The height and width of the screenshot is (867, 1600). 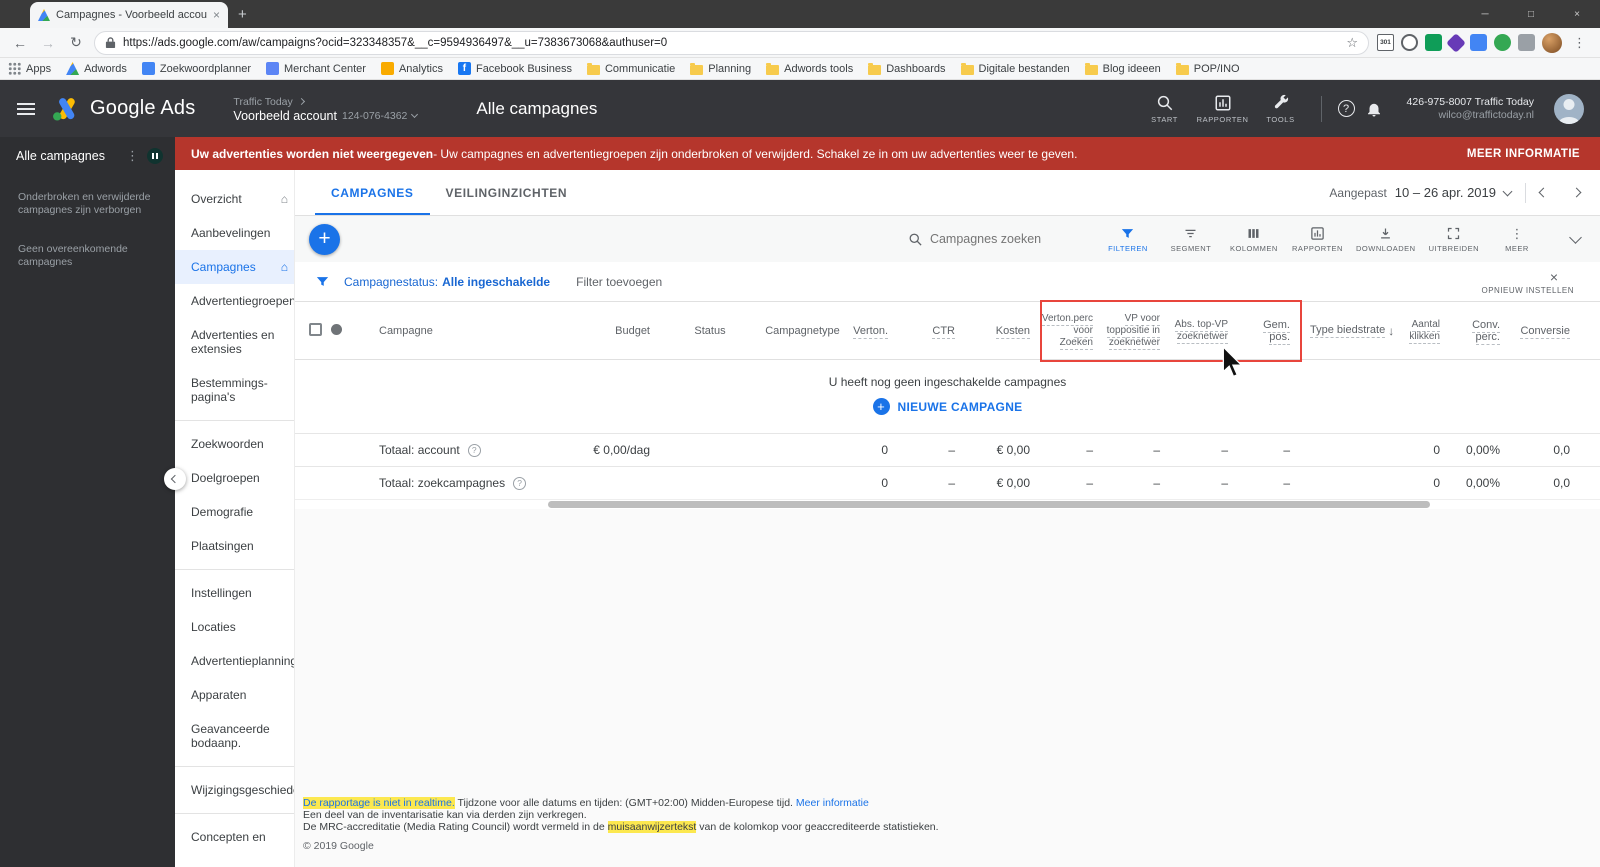 What do you see at coordinates (1374, 109) in the screenshot?
I see `notifications-bell-icon` at bounding box center [1374, 109].